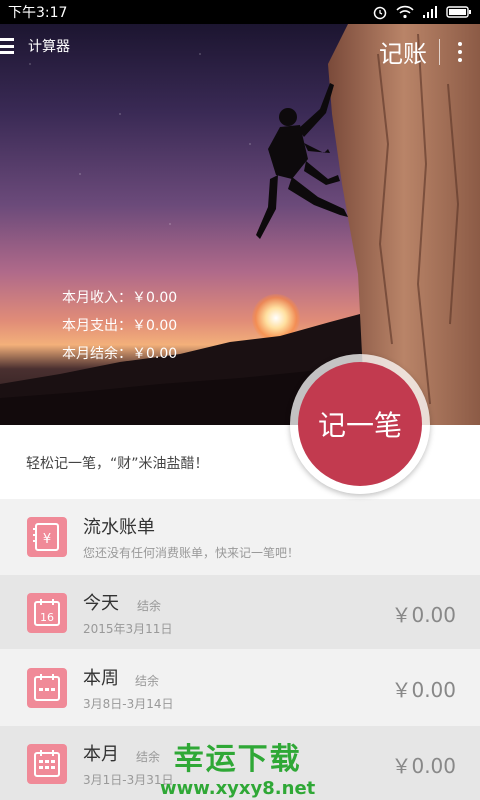 The width and height of the screenshot is (480, 800). I want to click on week-amount: ￥0.00, so click(423, 690).